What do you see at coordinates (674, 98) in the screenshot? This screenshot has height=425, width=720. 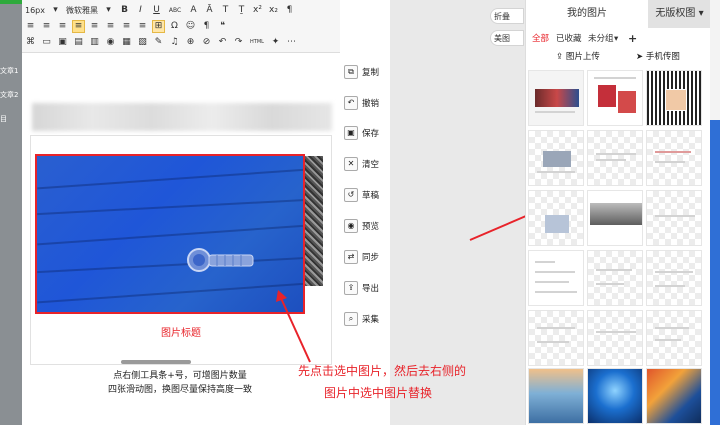 I see `qr-code-thumbnail` at bounding box center [674, 98].